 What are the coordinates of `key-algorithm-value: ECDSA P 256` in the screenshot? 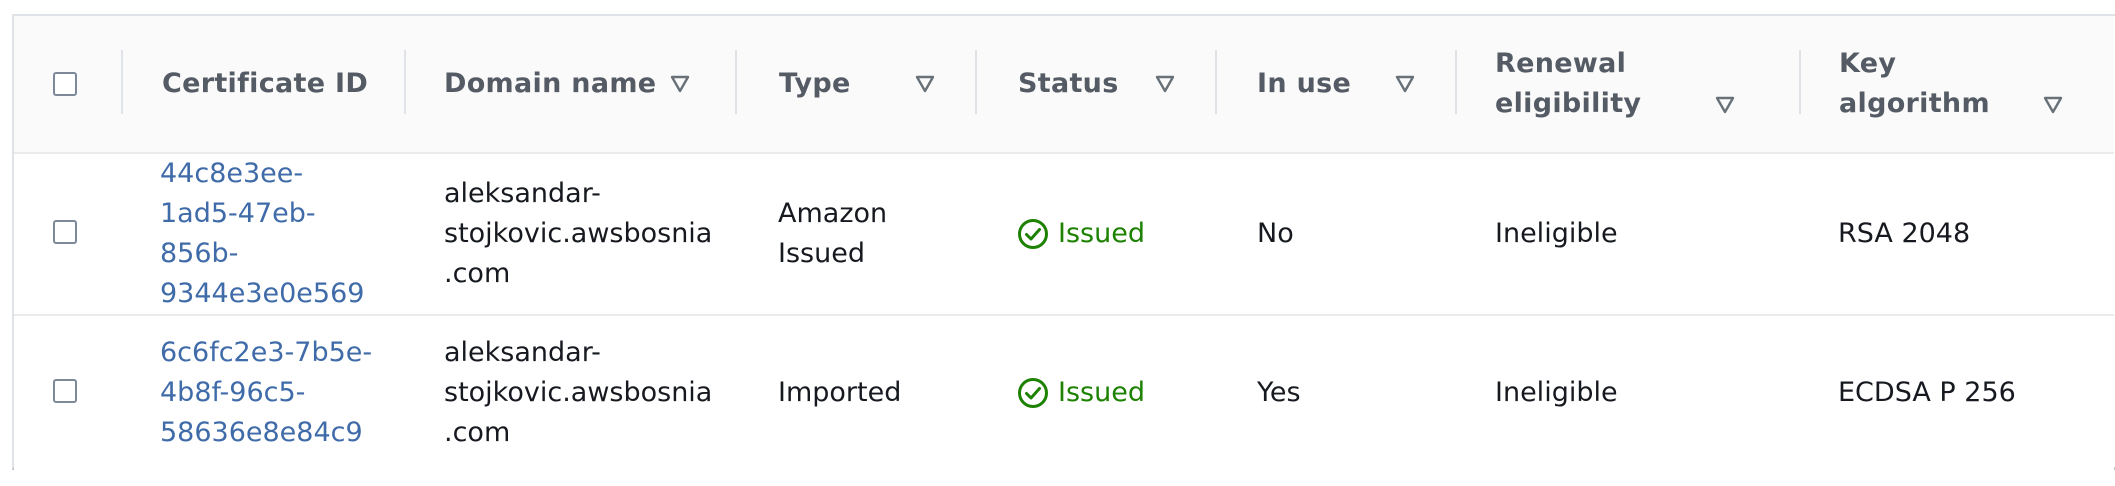 It's located at (1927, 392).